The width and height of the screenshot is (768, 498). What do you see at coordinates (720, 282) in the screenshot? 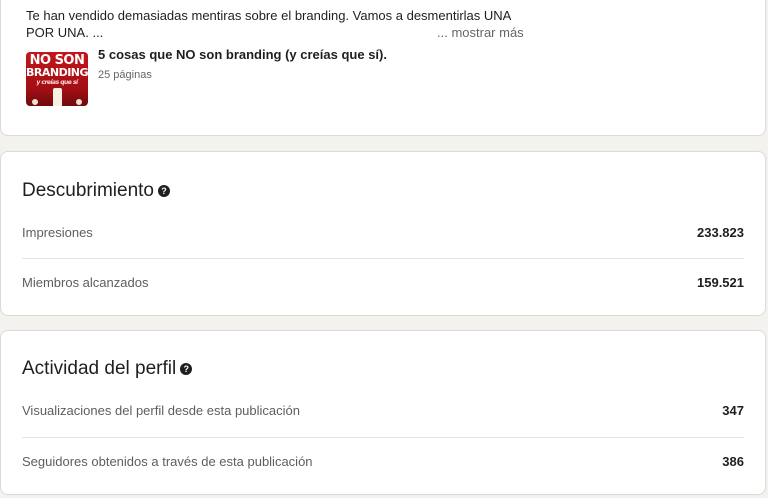
I see `metric-value: 159.521` at bounding box center [720, 282].